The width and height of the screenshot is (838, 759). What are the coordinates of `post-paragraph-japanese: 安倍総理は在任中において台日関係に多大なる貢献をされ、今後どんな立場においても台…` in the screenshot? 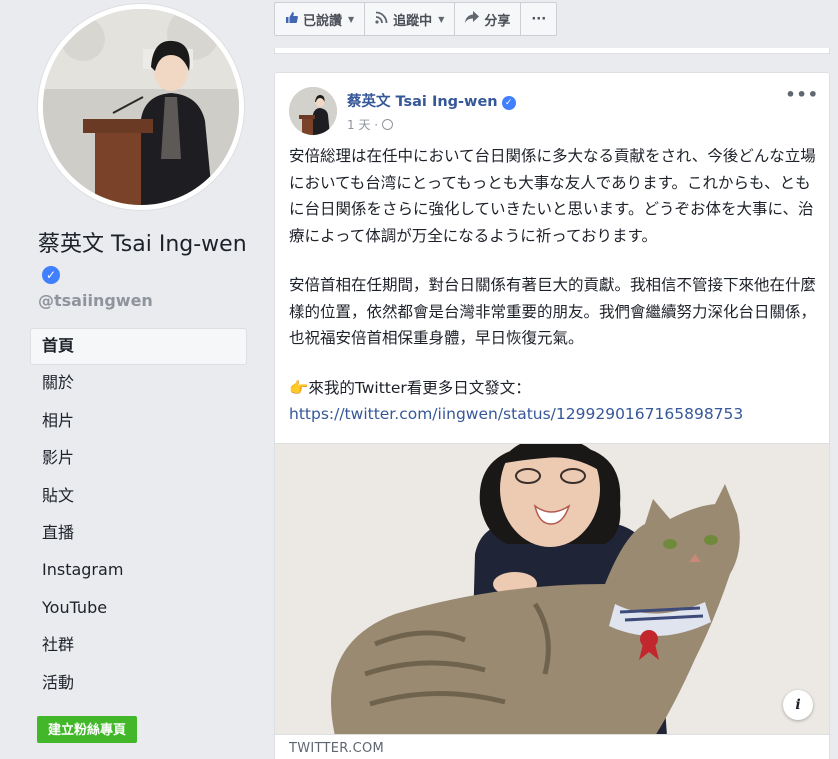 It's located at (552, 196).